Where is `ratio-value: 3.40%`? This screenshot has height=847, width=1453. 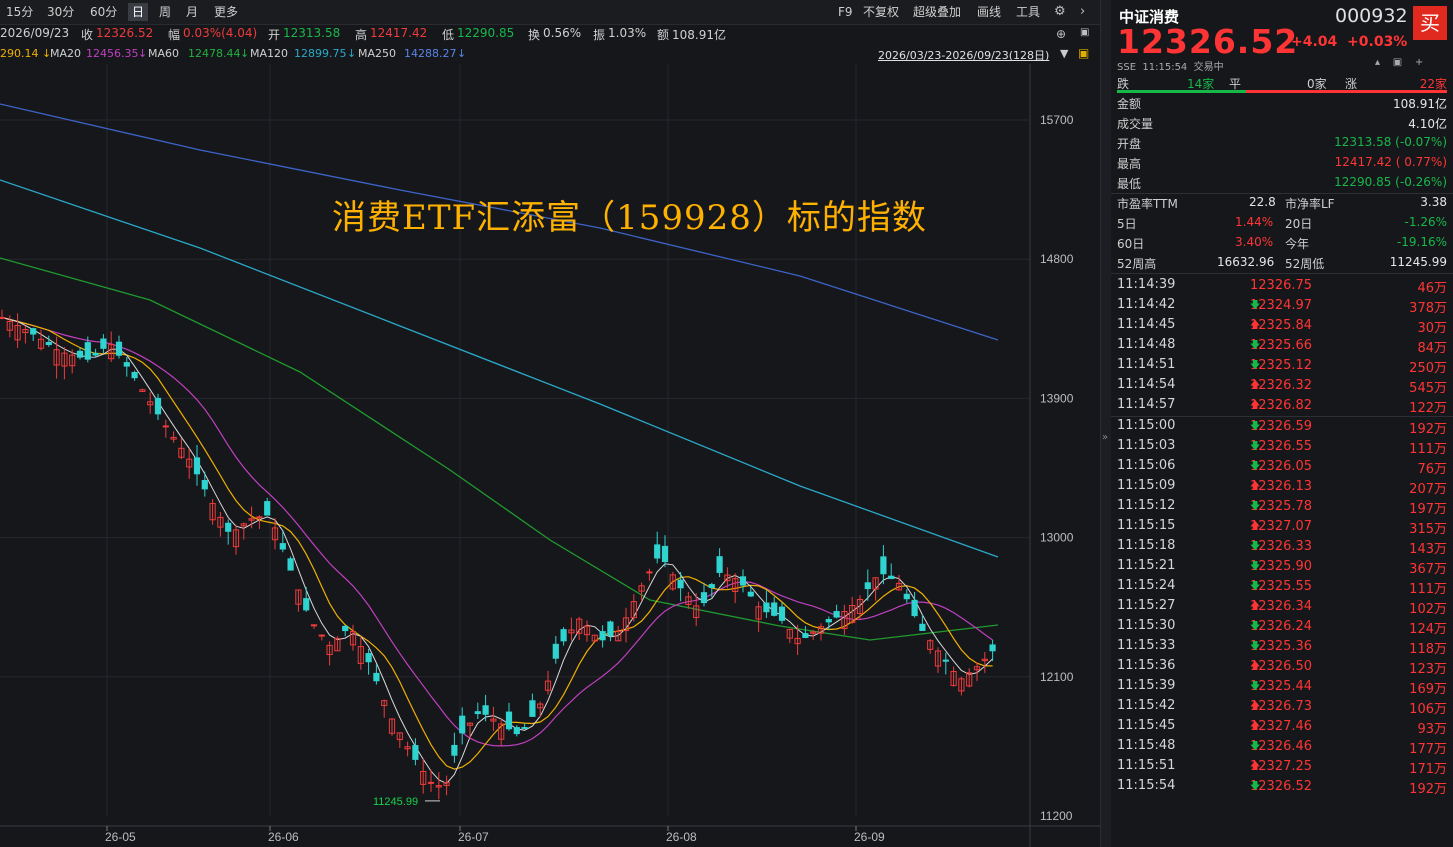 ratio-value: 3.40% is located at coordinates (1254, 242).